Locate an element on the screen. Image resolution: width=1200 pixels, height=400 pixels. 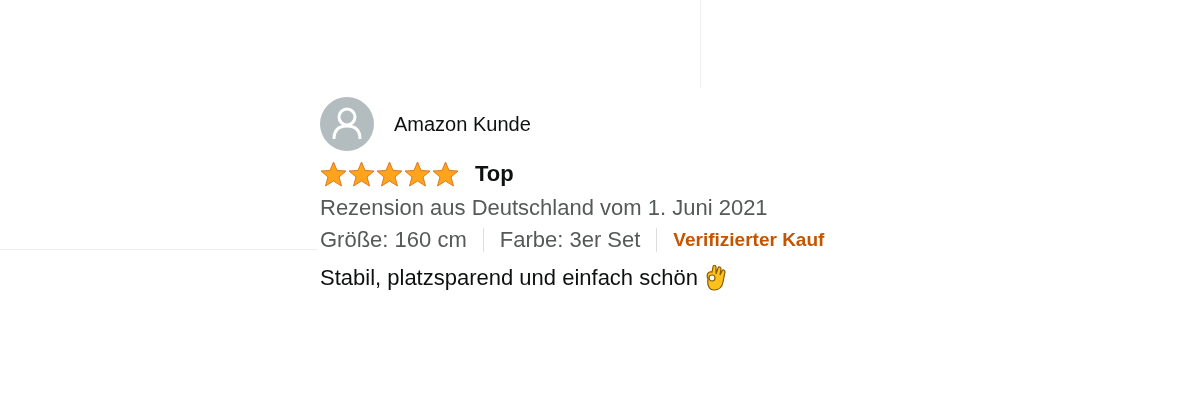
review-meta: Rezension aus Deutschland vom 1. Juni 2021 is located at coordinates (544, 208).